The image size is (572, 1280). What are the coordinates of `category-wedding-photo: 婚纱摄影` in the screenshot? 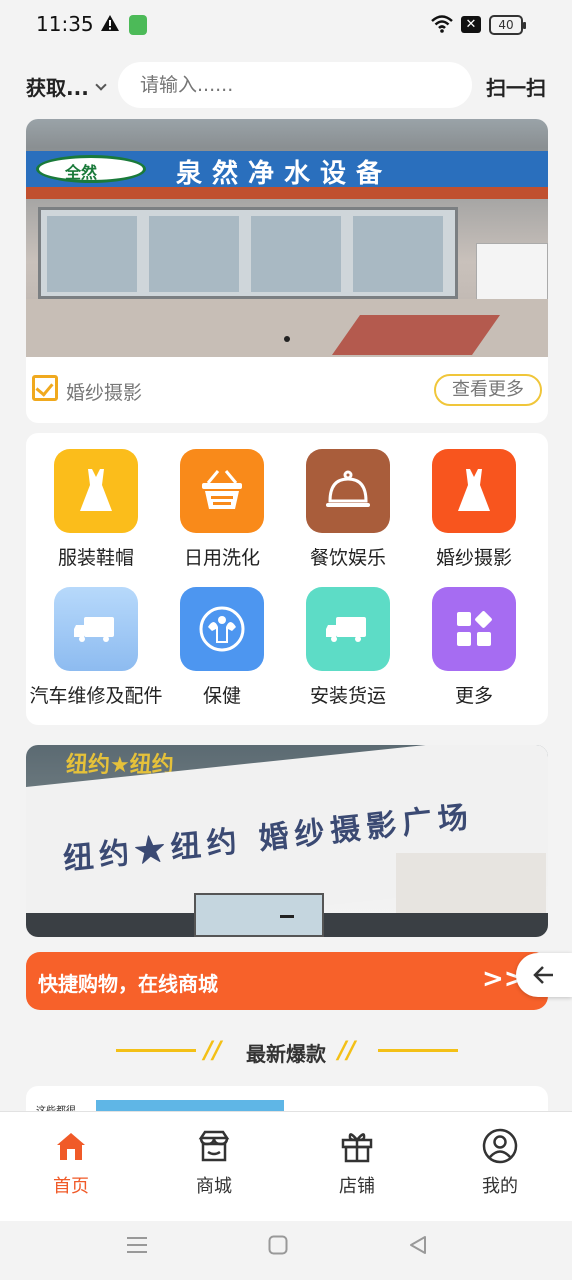 It's located at (474, 501).